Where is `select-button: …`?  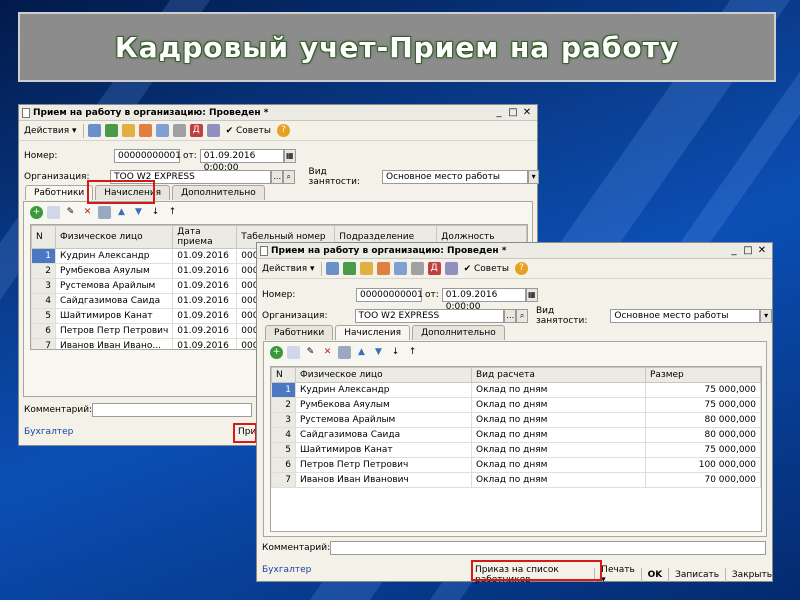
select-button: … is located at coordinates (277, 177).